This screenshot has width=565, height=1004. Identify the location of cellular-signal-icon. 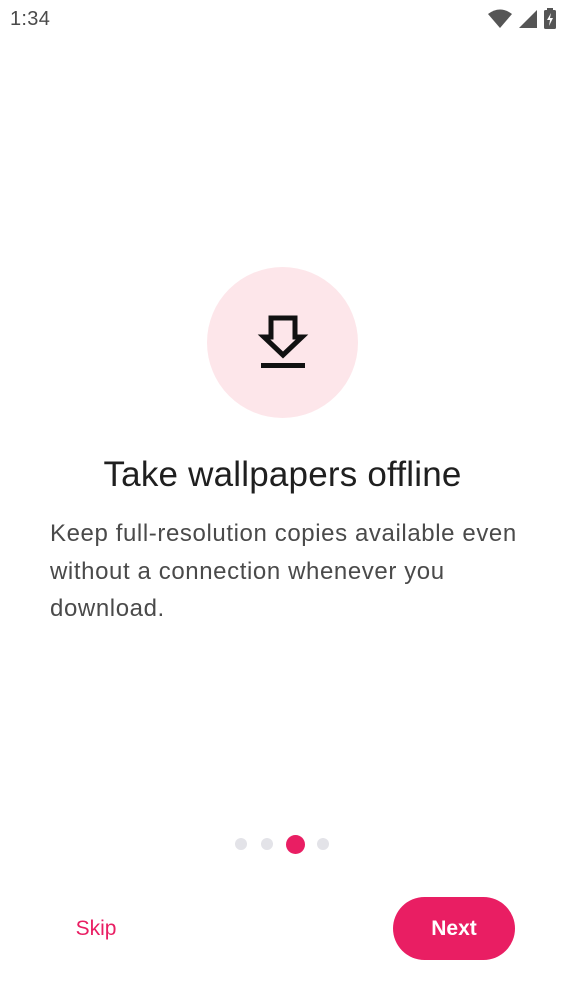
(528, 19).